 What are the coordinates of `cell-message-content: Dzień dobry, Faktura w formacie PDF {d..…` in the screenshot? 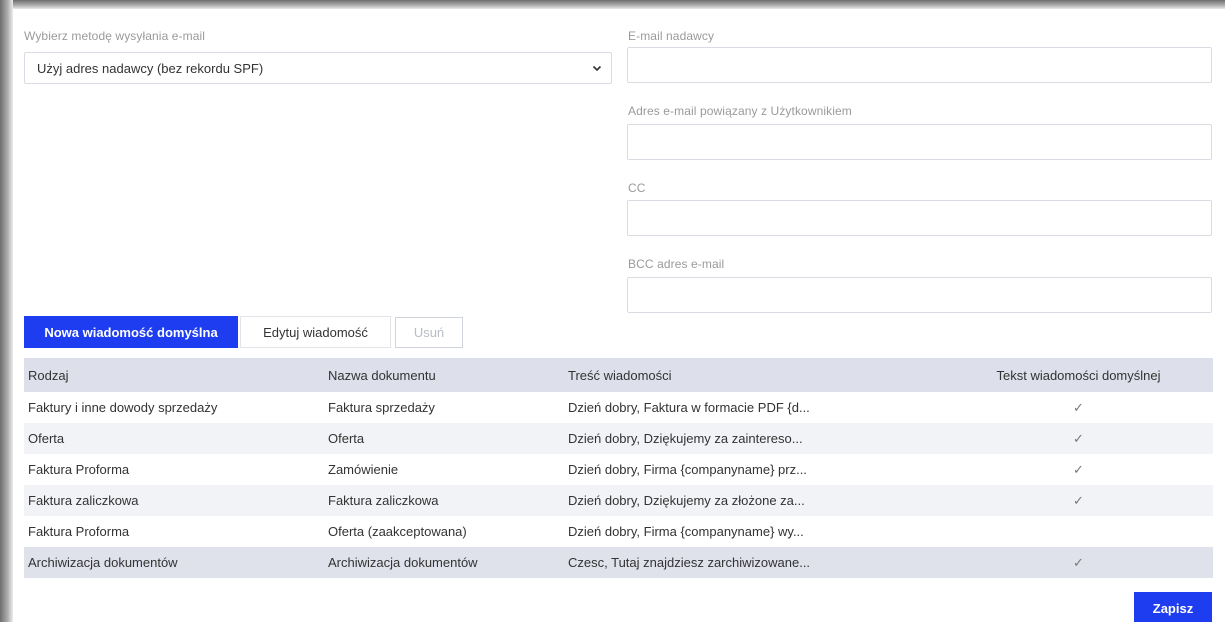 It's located at (689, 407).